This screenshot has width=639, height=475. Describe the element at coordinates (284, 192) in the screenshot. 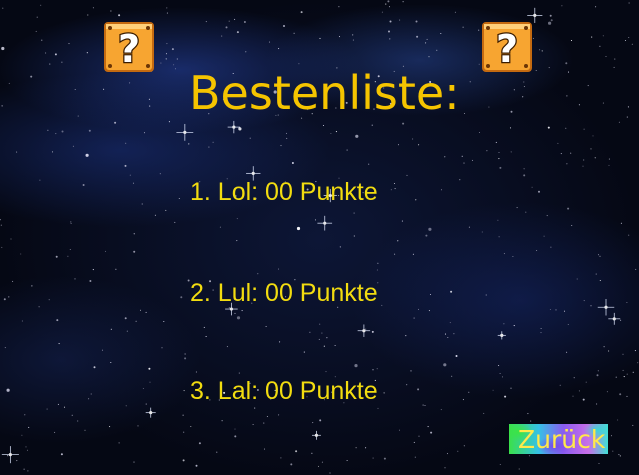

I see `leaderboard-entry-1: 1. Lol: 00 Punkte` at that location.